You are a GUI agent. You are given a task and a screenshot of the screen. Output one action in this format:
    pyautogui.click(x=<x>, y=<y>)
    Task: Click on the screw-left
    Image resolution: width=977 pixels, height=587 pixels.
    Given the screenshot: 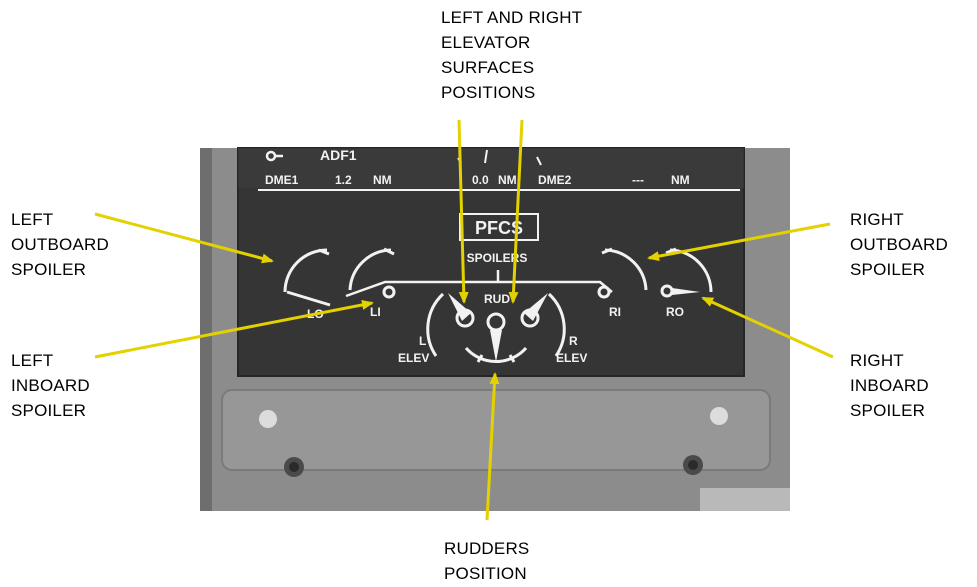 What is the action you would take?
    pyautogui.click(x=294, y=467)
    